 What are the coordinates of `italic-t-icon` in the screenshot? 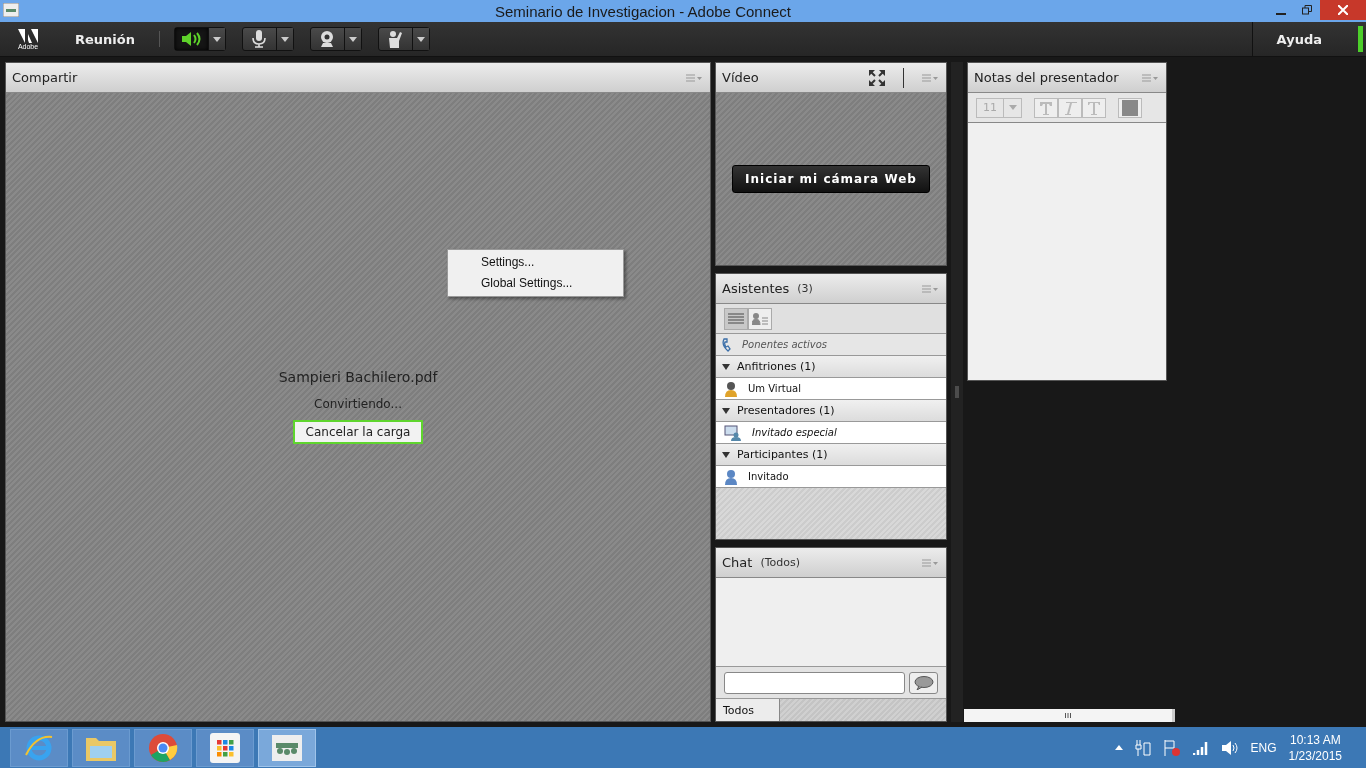 It's located at (1070, 107).